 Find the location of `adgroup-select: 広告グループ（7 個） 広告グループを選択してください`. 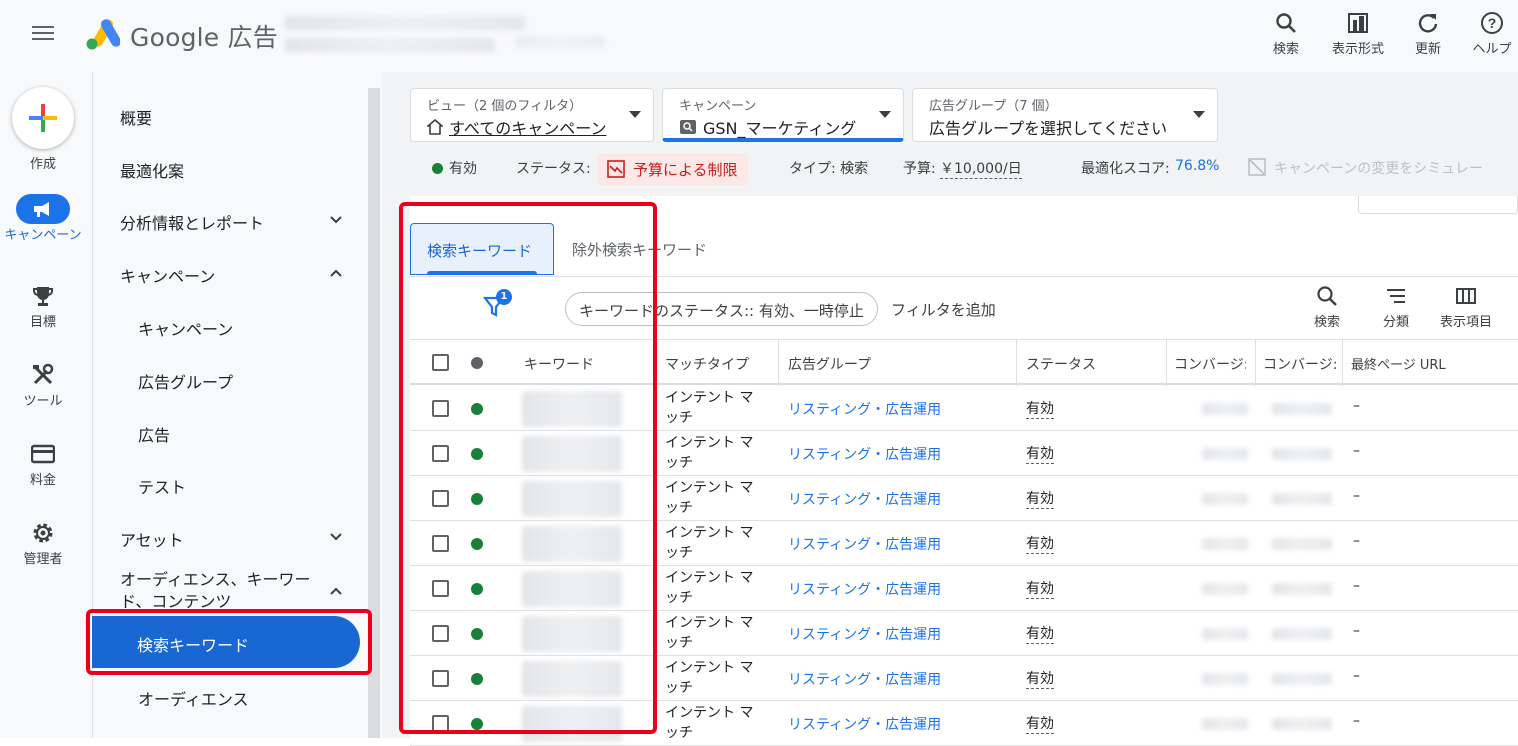

adgroup-select: 広告グループ（7 個） 広告グループを選択してください is located at coordinates (1065, 115).